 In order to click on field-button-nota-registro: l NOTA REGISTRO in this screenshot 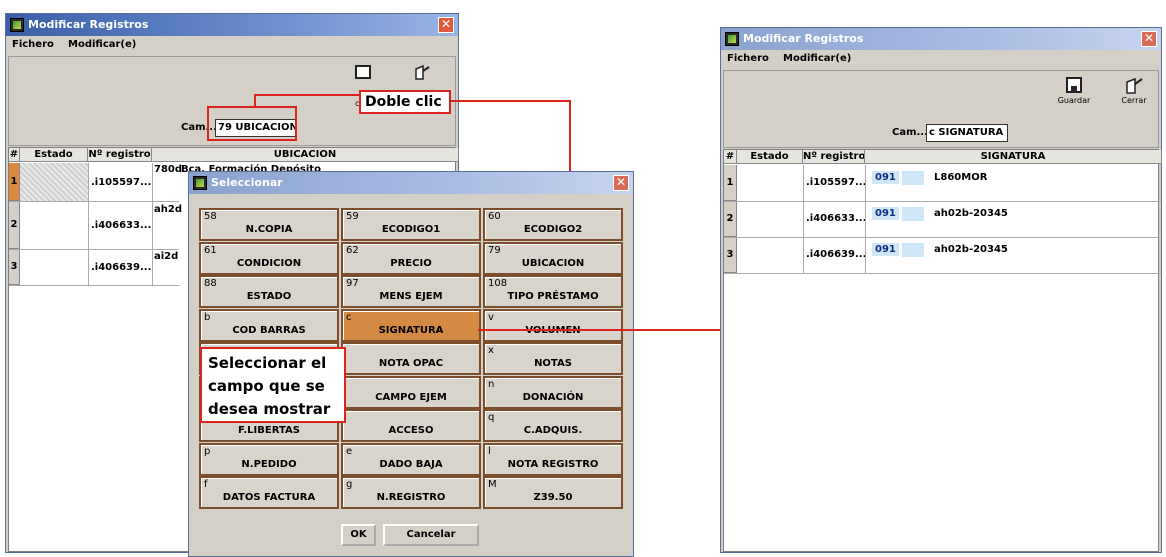, I will do `click(553, 459)`.